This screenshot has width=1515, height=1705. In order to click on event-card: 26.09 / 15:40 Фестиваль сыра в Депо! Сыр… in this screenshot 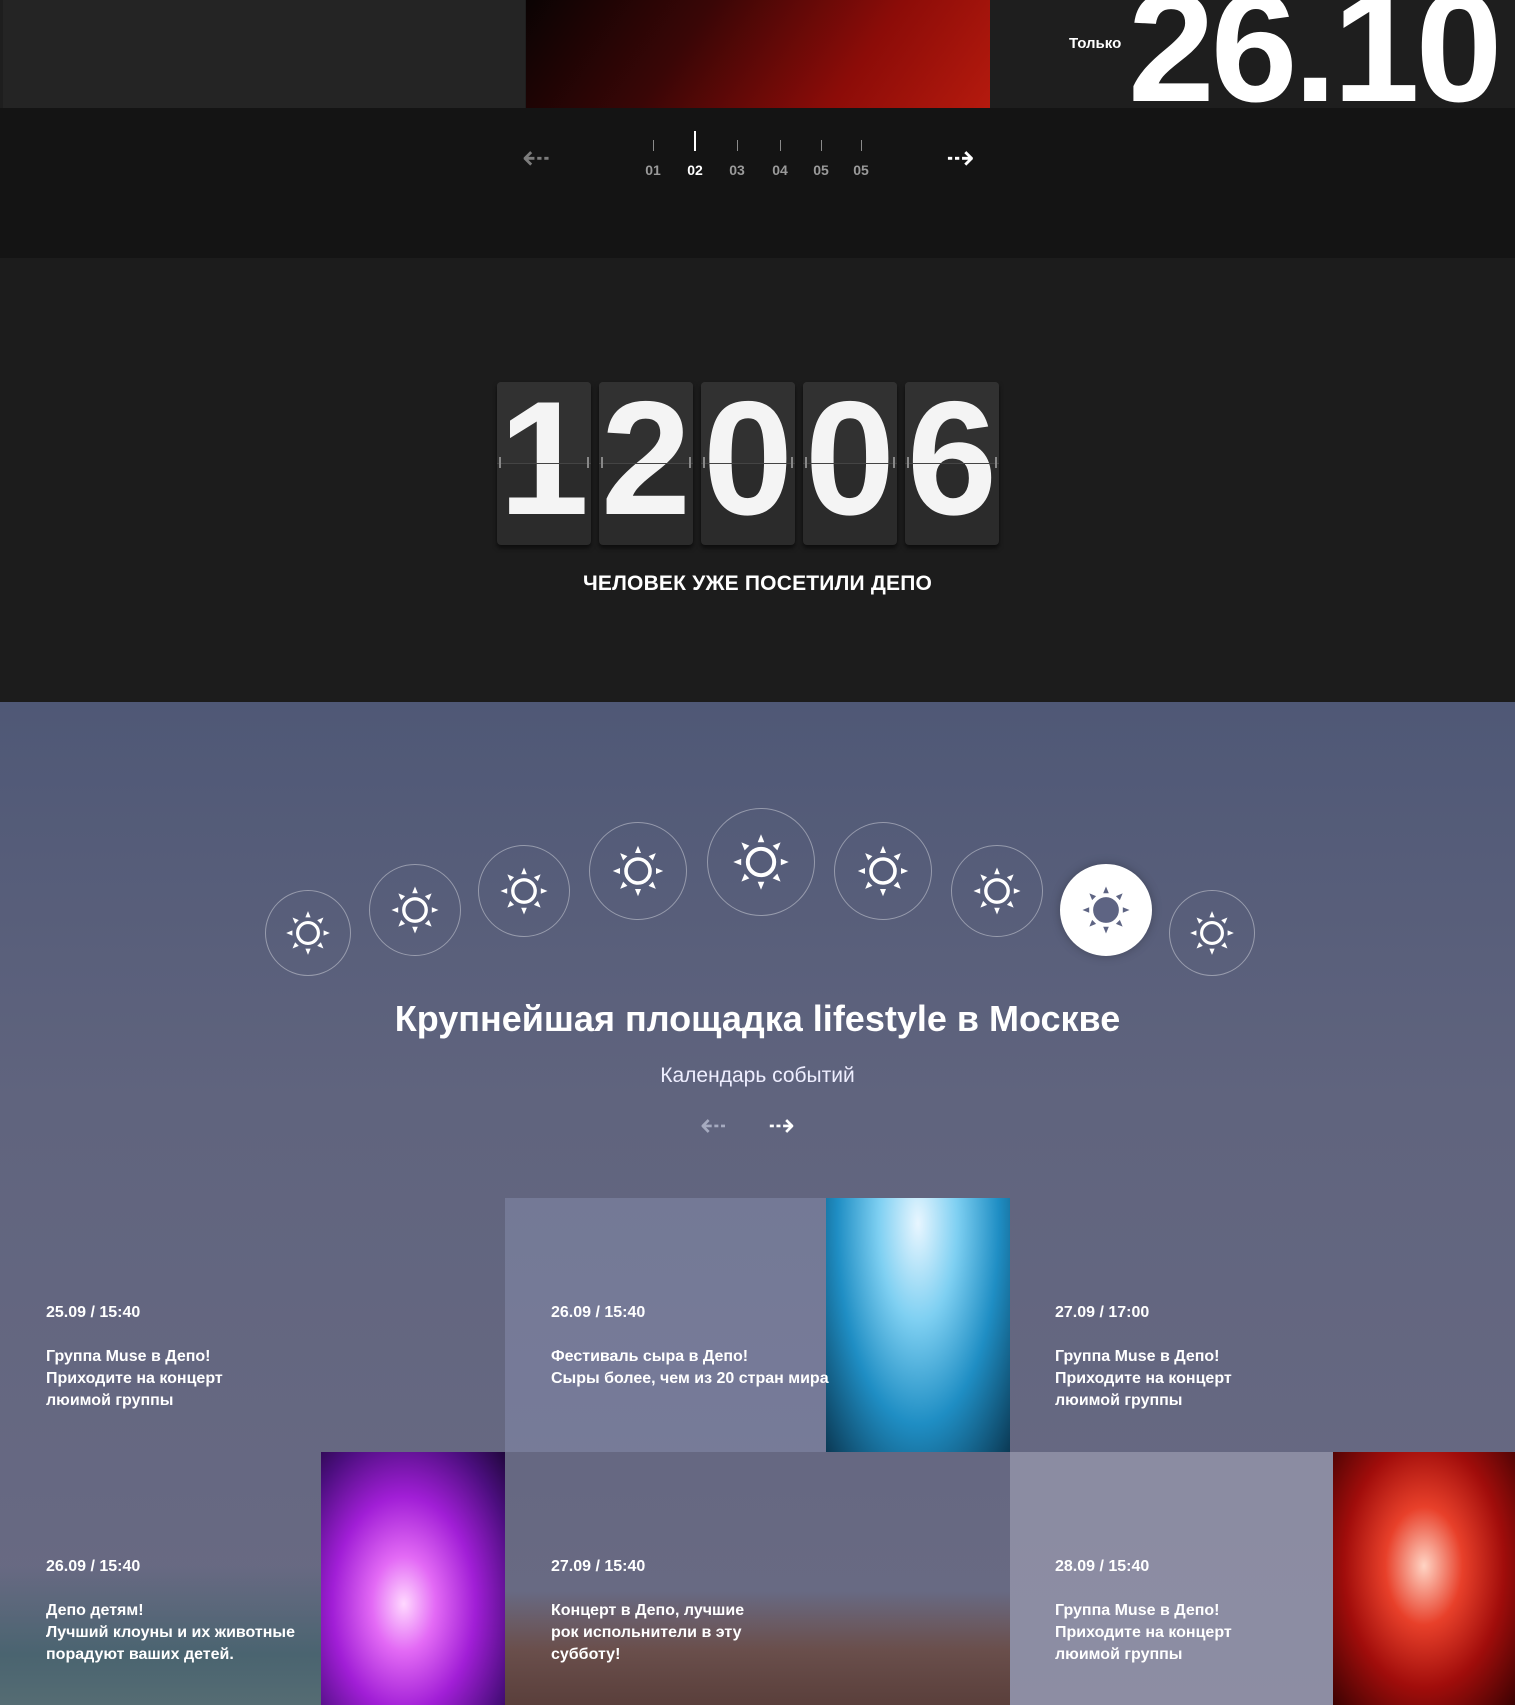, I will do `click(757, 1325)`.